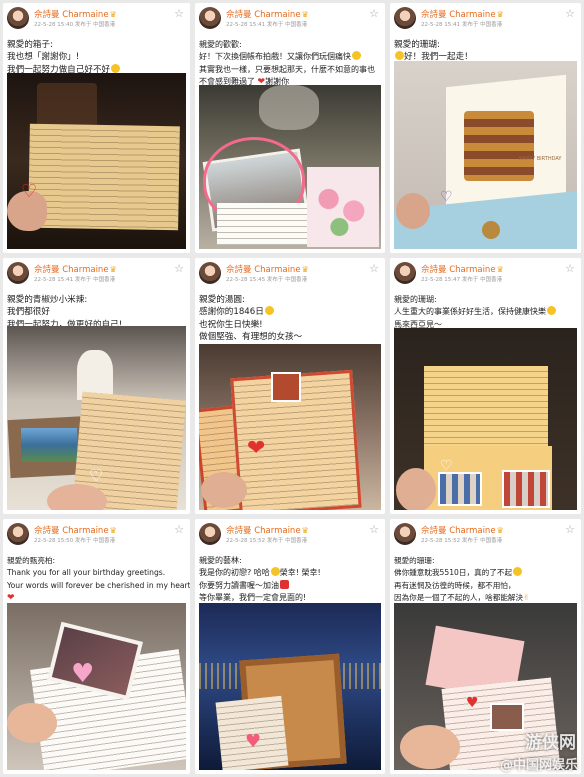 This screenshot has height=777, width=584. What do you see at coordinates (75, 25) in the screenshot?
I see `post-meta: 22-5-28 15:40 发布于 中国香港` at bounding box center [75, 25].